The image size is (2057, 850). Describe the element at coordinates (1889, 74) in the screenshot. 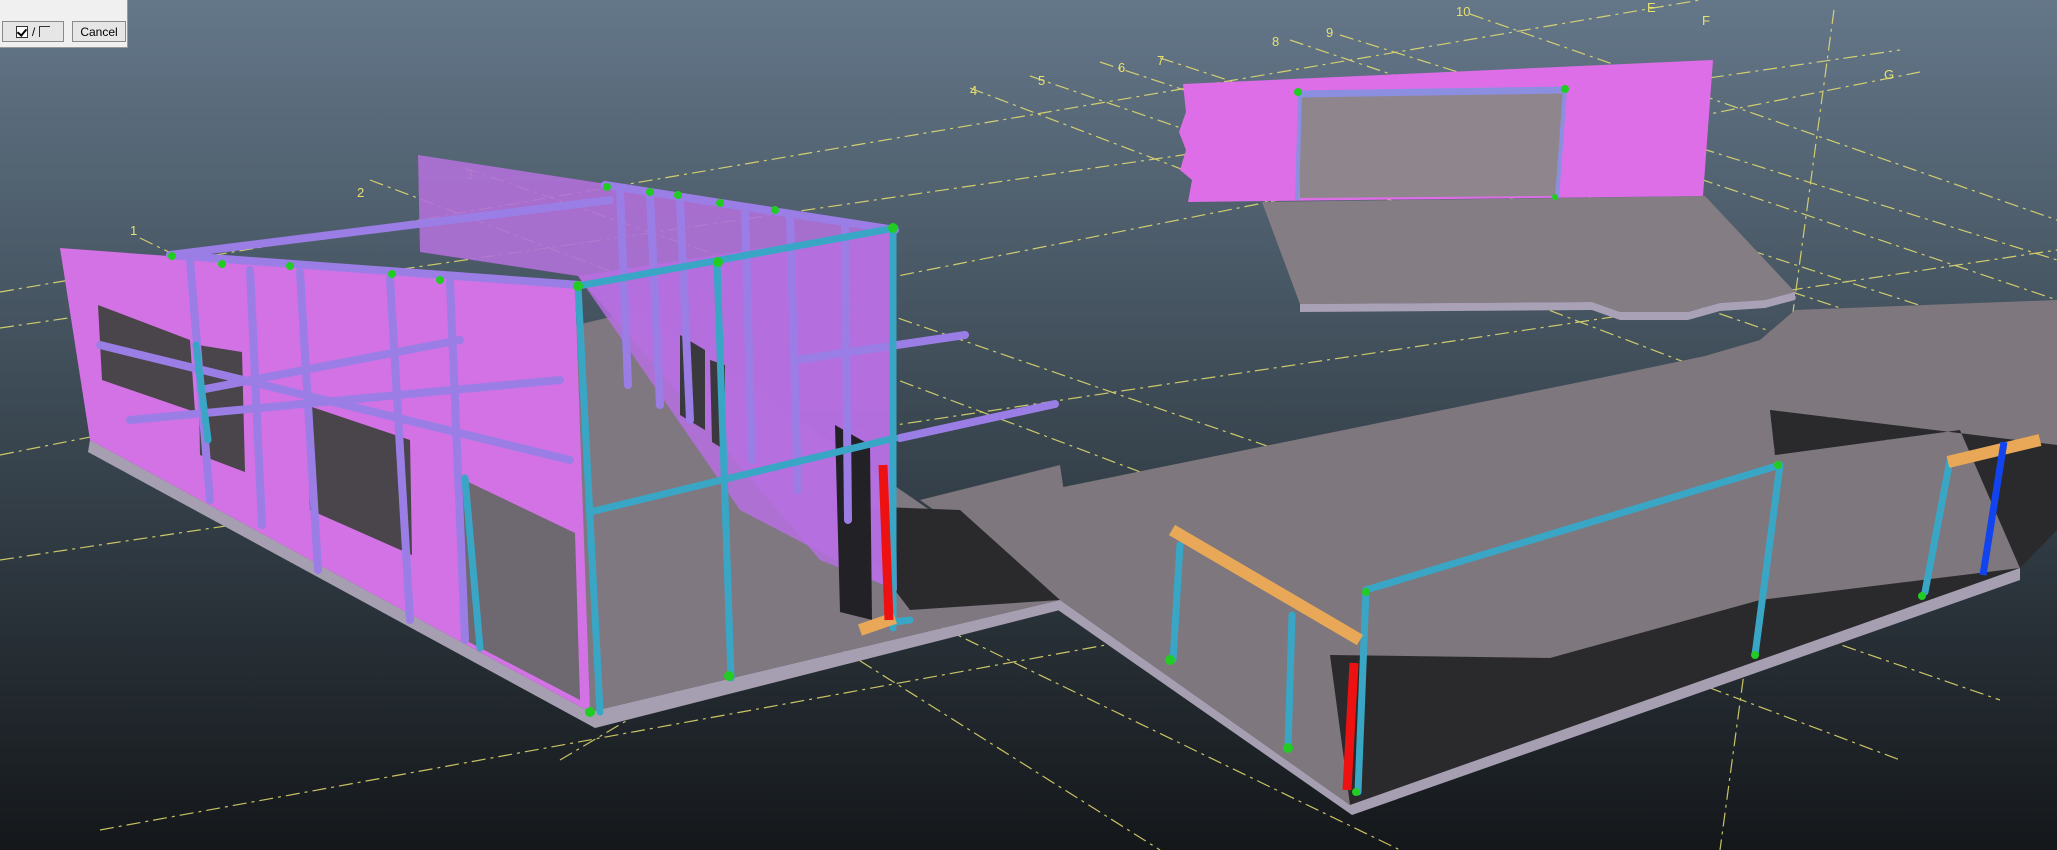

I see `grid-label-col-g: G` at that location.